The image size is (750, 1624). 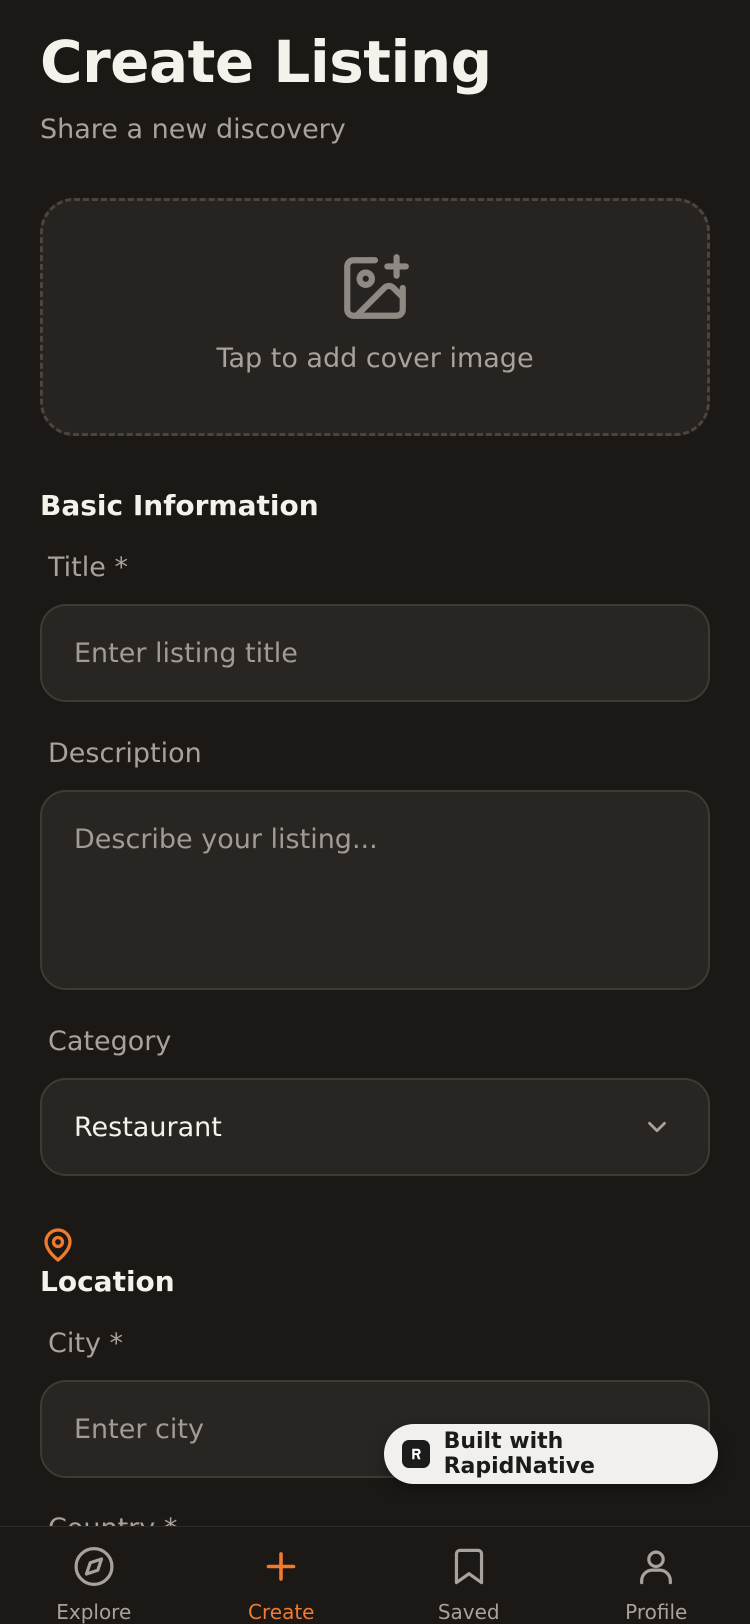 I want to click on user-icon, so click(x=656, y=1567).